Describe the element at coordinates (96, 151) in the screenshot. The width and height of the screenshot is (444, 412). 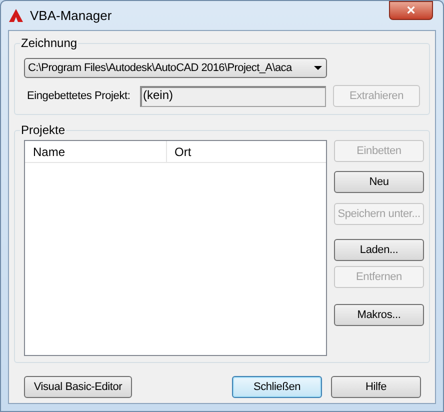
I see `column-header: Name` at that location.